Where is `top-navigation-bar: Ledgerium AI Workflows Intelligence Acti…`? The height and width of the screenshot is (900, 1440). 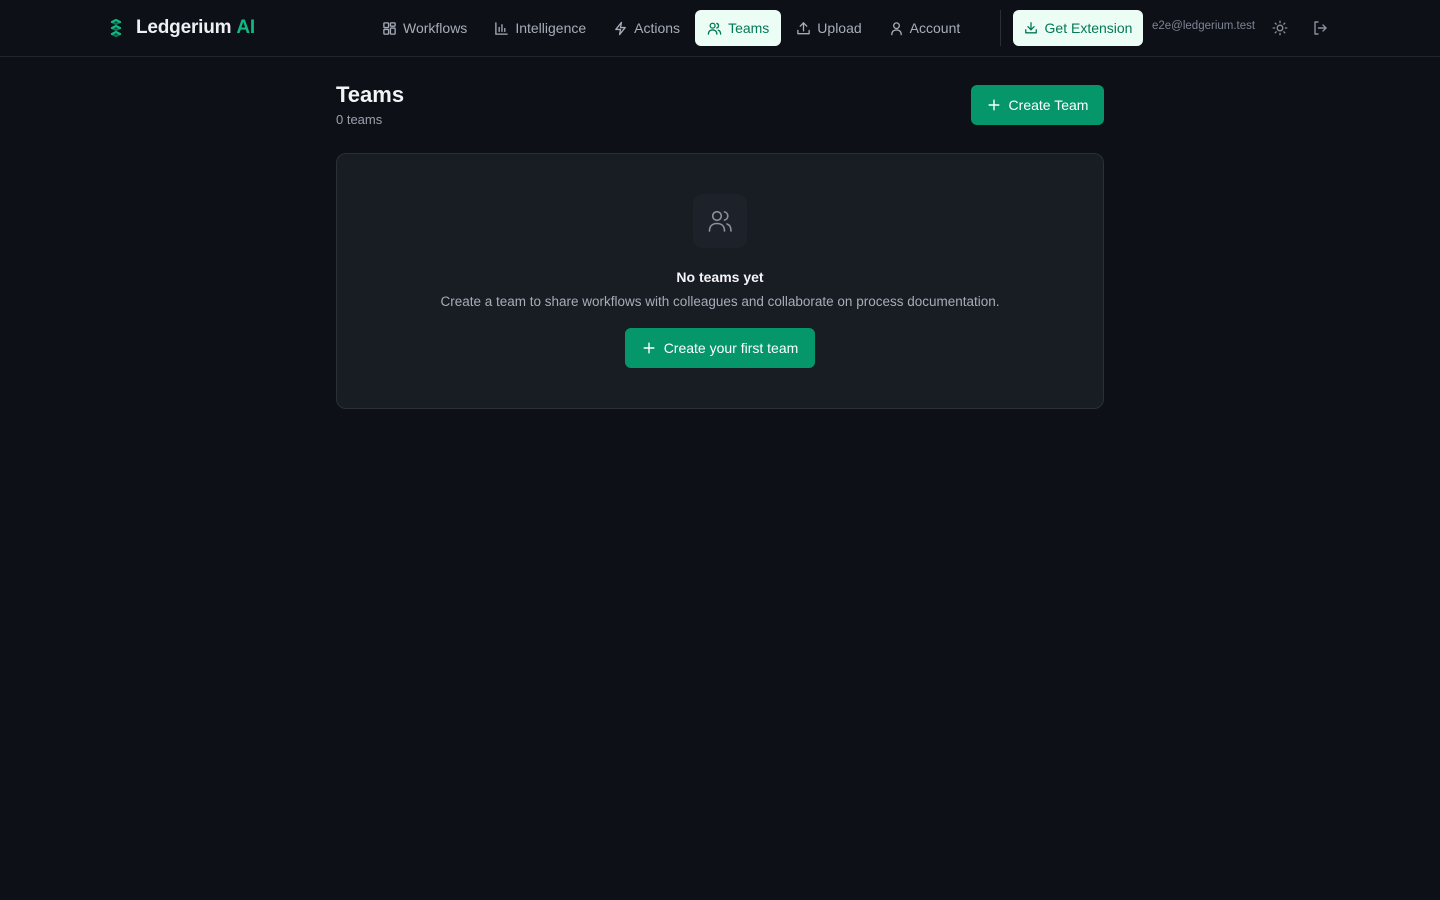 top-navigation-bar: Ledgerium AI Workflows Intelligence Acti… is located at coordinates (720, 28).